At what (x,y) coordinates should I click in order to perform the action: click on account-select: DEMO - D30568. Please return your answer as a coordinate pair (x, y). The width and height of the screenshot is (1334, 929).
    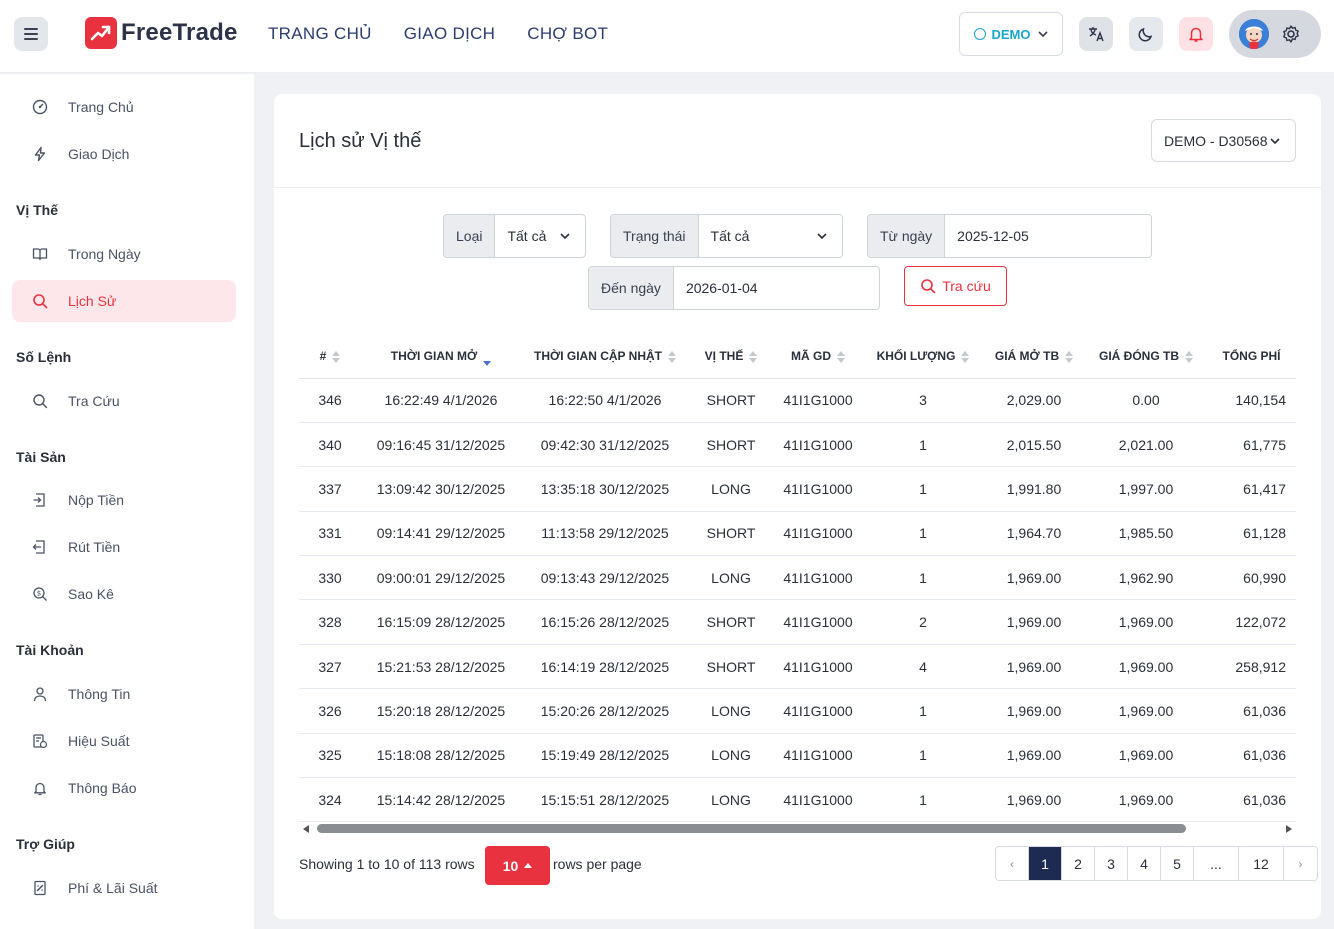
    Looking at the image, I should click on (1223, 140).